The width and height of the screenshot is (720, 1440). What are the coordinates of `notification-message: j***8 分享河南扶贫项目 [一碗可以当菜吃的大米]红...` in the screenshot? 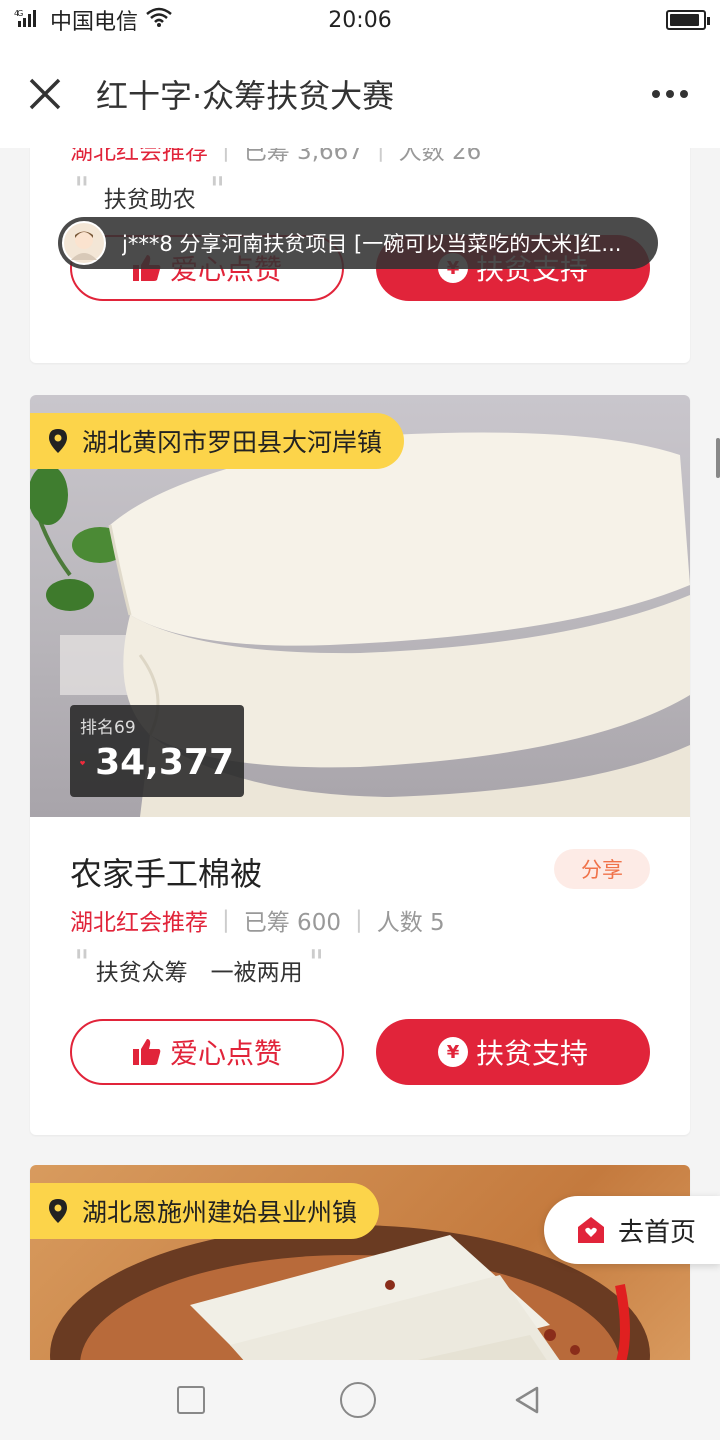 It's located at (372, 244).